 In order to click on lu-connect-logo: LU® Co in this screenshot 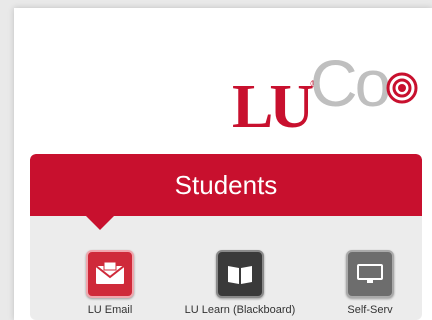, I will do `click(332, 94)`.